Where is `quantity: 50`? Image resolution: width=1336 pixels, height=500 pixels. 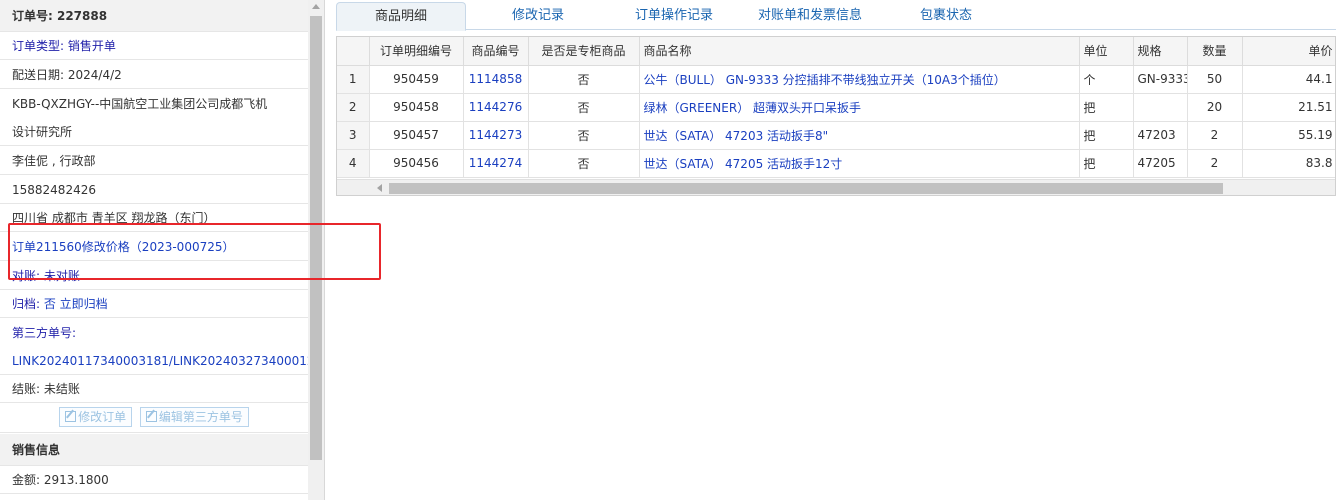
quantity: 50 is located at coordinates (1215, 79).